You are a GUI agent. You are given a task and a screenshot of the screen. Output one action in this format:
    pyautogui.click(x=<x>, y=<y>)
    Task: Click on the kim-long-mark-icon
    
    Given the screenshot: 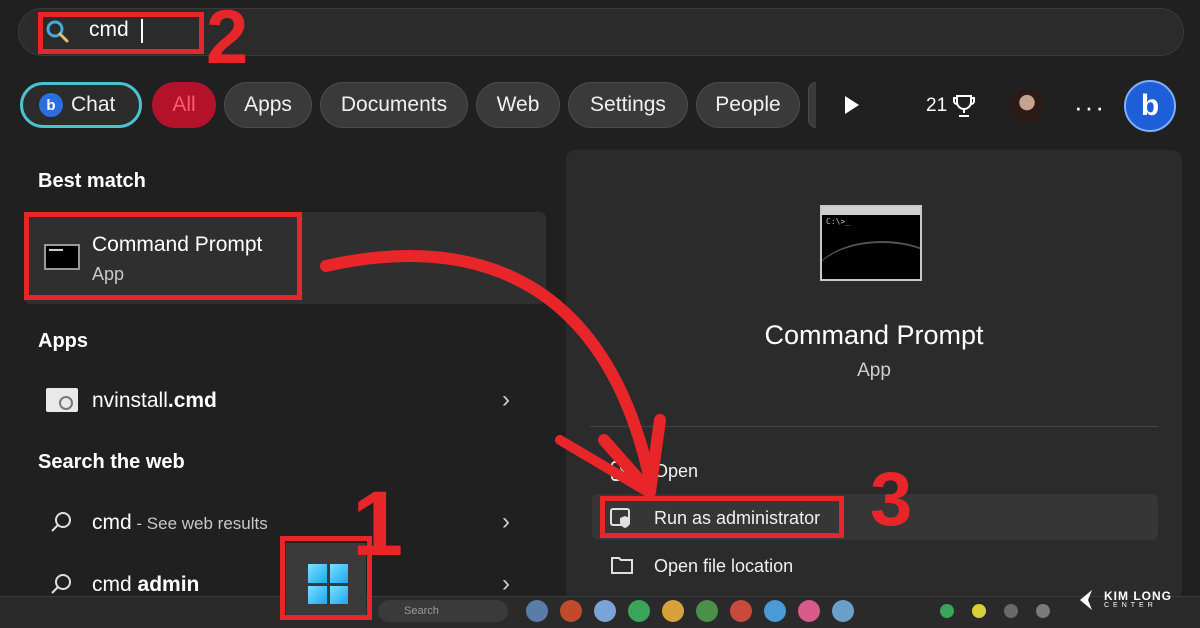 What is the action you would take?
    pyautogui.click(x=1086, y=600)
    